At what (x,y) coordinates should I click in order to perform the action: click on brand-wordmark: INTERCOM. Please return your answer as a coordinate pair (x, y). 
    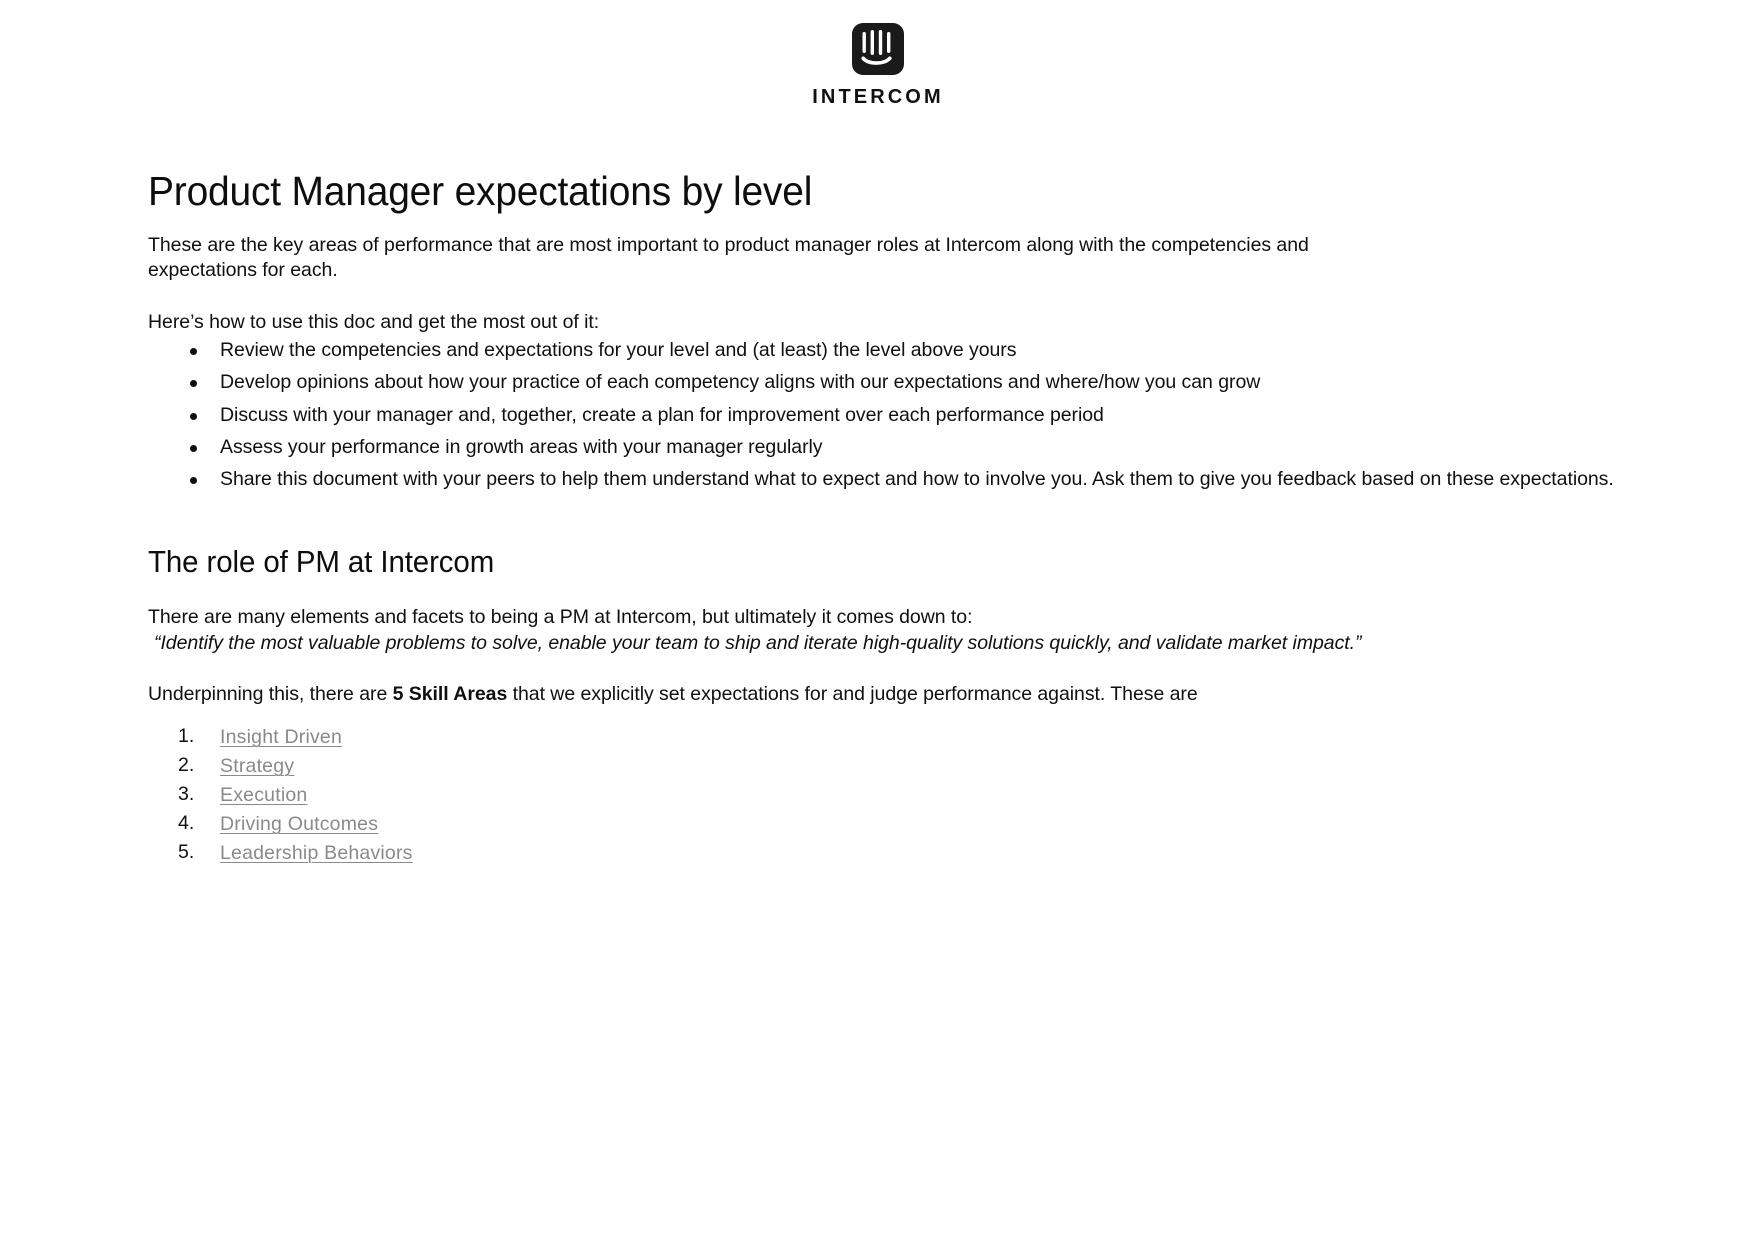
    Looking at the image, I should click on (878, 97).